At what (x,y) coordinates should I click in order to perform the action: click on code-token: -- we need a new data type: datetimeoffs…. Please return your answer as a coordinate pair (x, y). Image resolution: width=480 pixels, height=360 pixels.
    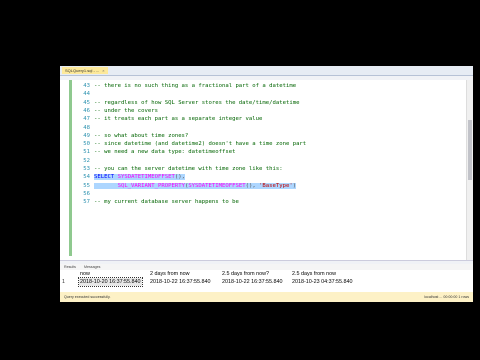
    Looking at the image, I should click on (165, 152).